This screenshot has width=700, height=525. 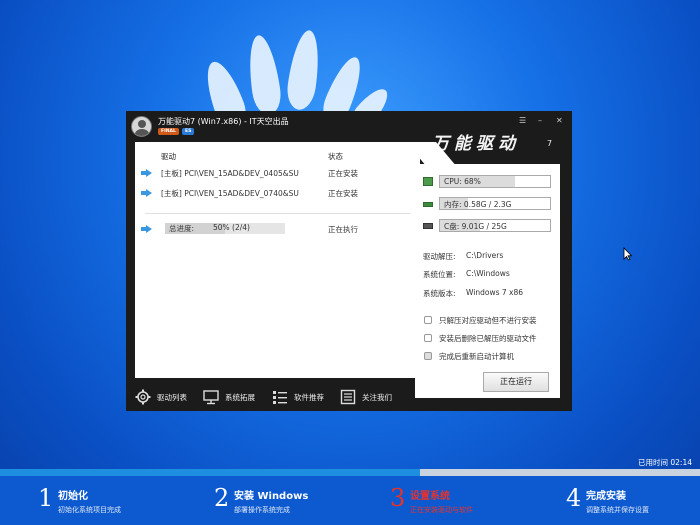 I want to click on option-label: 只解压对应驱动但不进行安装, so click(x=488, y=320).